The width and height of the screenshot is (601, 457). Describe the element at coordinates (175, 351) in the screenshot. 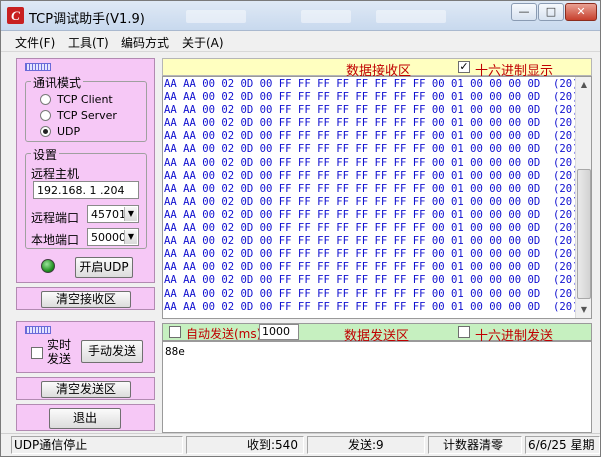

I see `send-content: 88e` at that location.